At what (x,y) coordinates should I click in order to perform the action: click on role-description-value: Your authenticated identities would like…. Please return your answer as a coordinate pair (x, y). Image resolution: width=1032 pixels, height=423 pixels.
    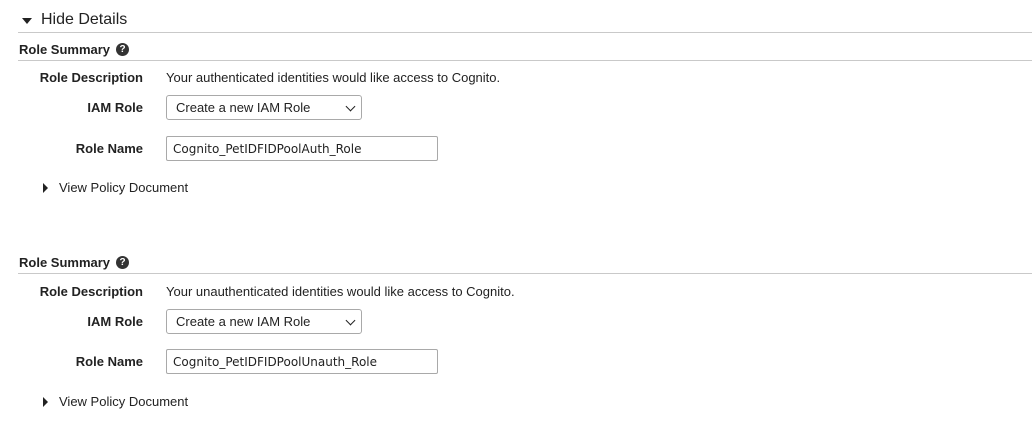
    Looking at the image, I should click on (333, 77).